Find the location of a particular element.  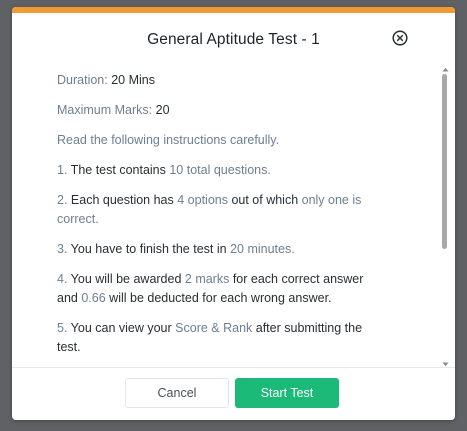

modal-header: General Aptitude Test - 1 is located at coordinates (233, 38).